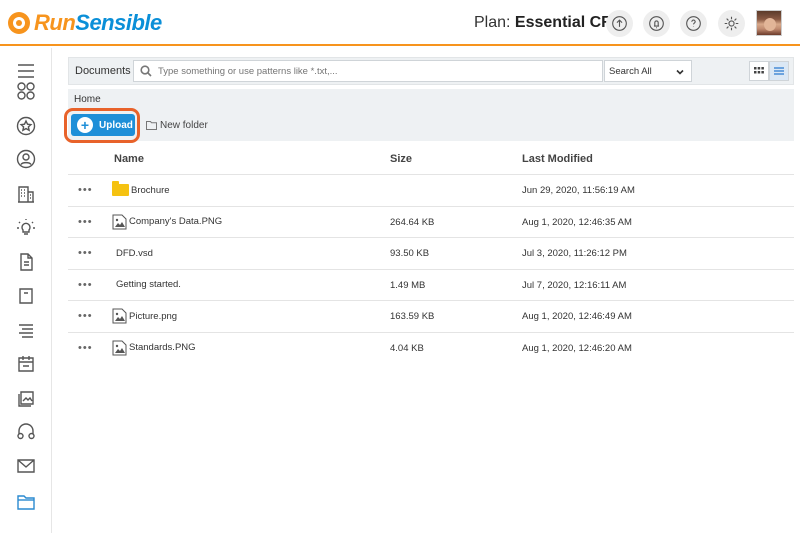 Image resolution: width=800 pixels, height=533 pixels. I want to click on table-header: Name Size Last Modified, so click(431, 160).